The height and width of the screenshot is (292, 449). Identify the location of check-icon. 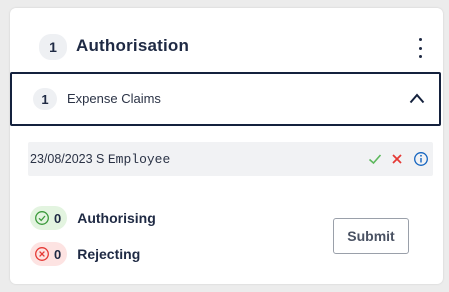
(375, 159).